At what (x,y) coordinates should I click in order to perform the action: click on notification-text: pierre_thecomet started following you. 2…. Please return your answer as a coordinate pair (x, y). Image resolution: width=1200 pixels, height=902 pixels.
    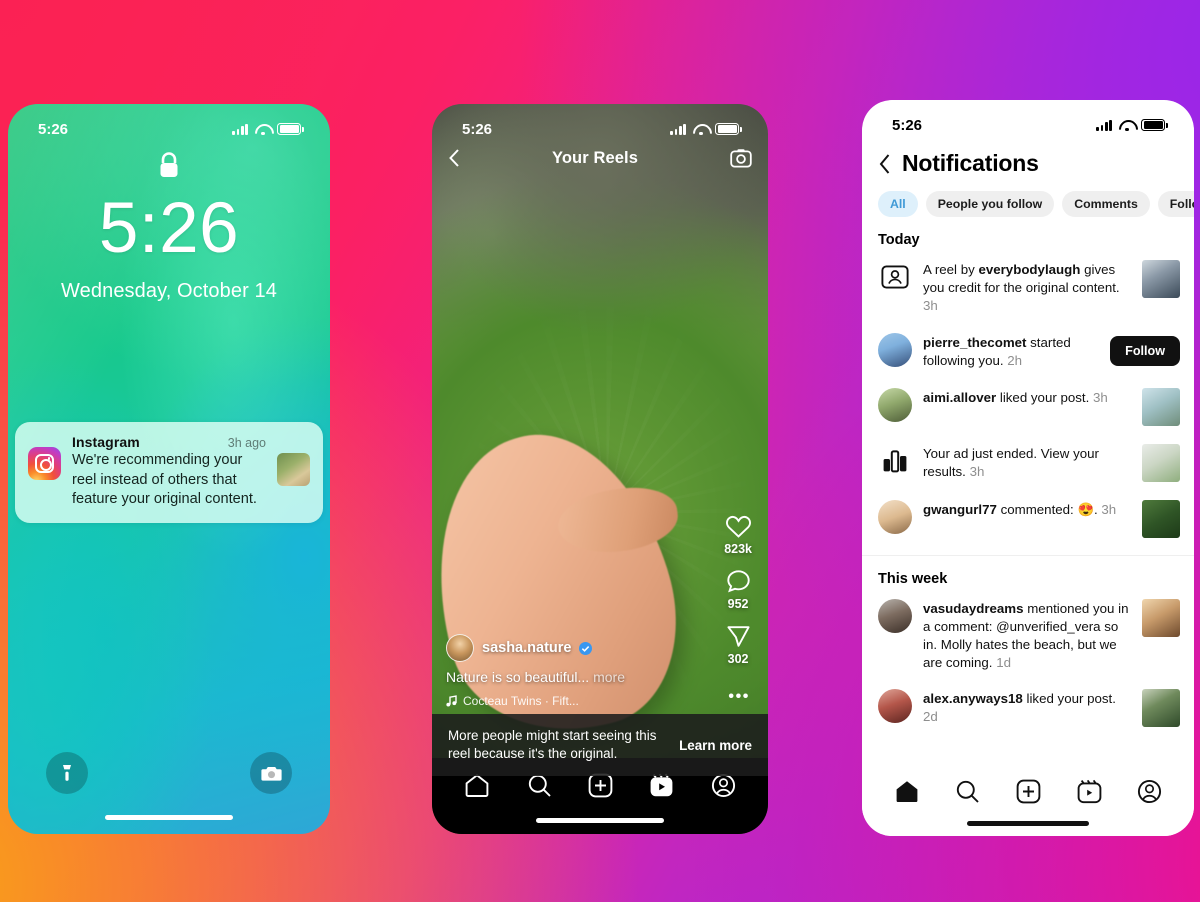
    Looking at the image, I should click on (997, 351).